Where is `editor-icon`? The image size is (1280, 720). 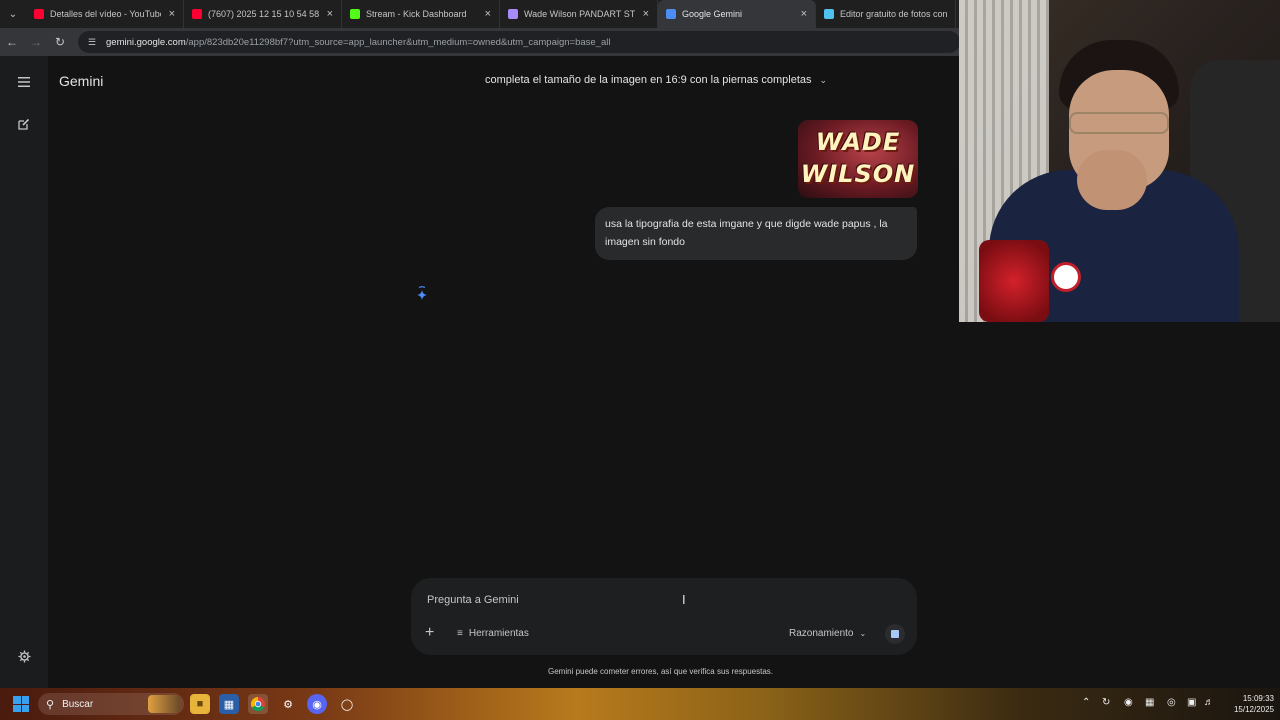
editor-icon is located at coordinates (829, 14).